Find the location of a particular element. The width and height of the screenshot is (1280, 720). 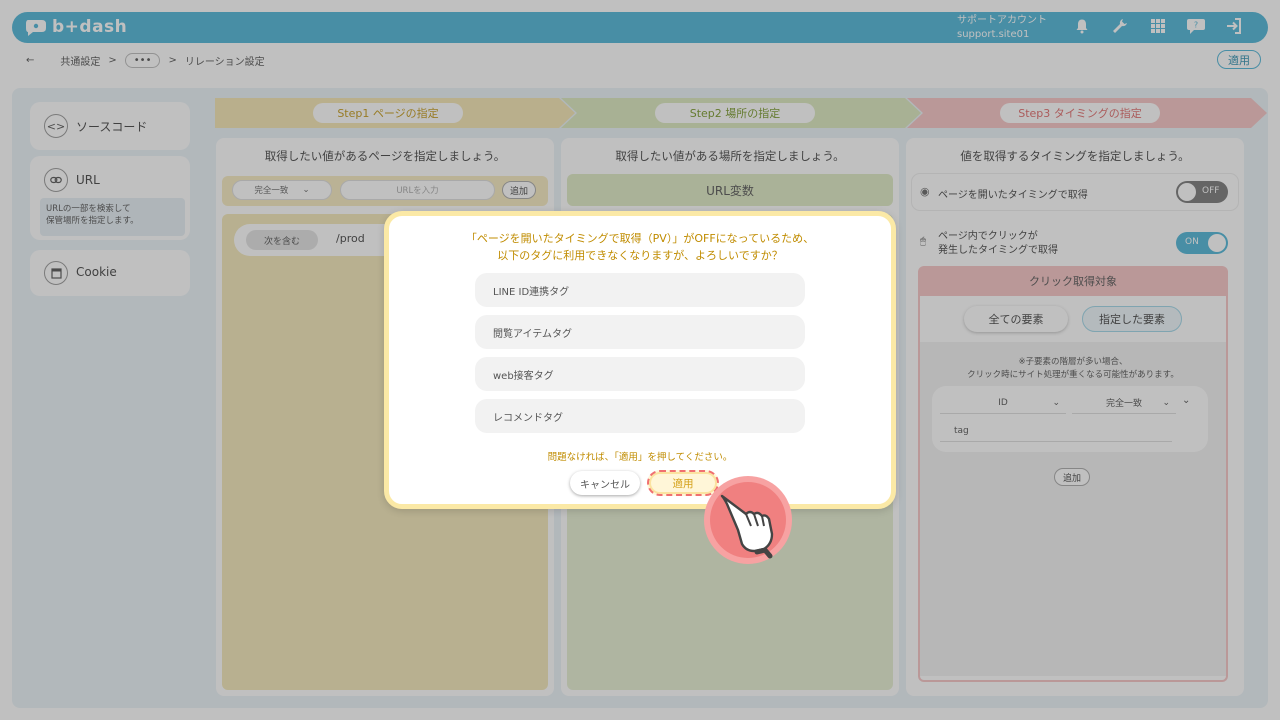

pointing-hand-icon is located at coordinates (748, 520).